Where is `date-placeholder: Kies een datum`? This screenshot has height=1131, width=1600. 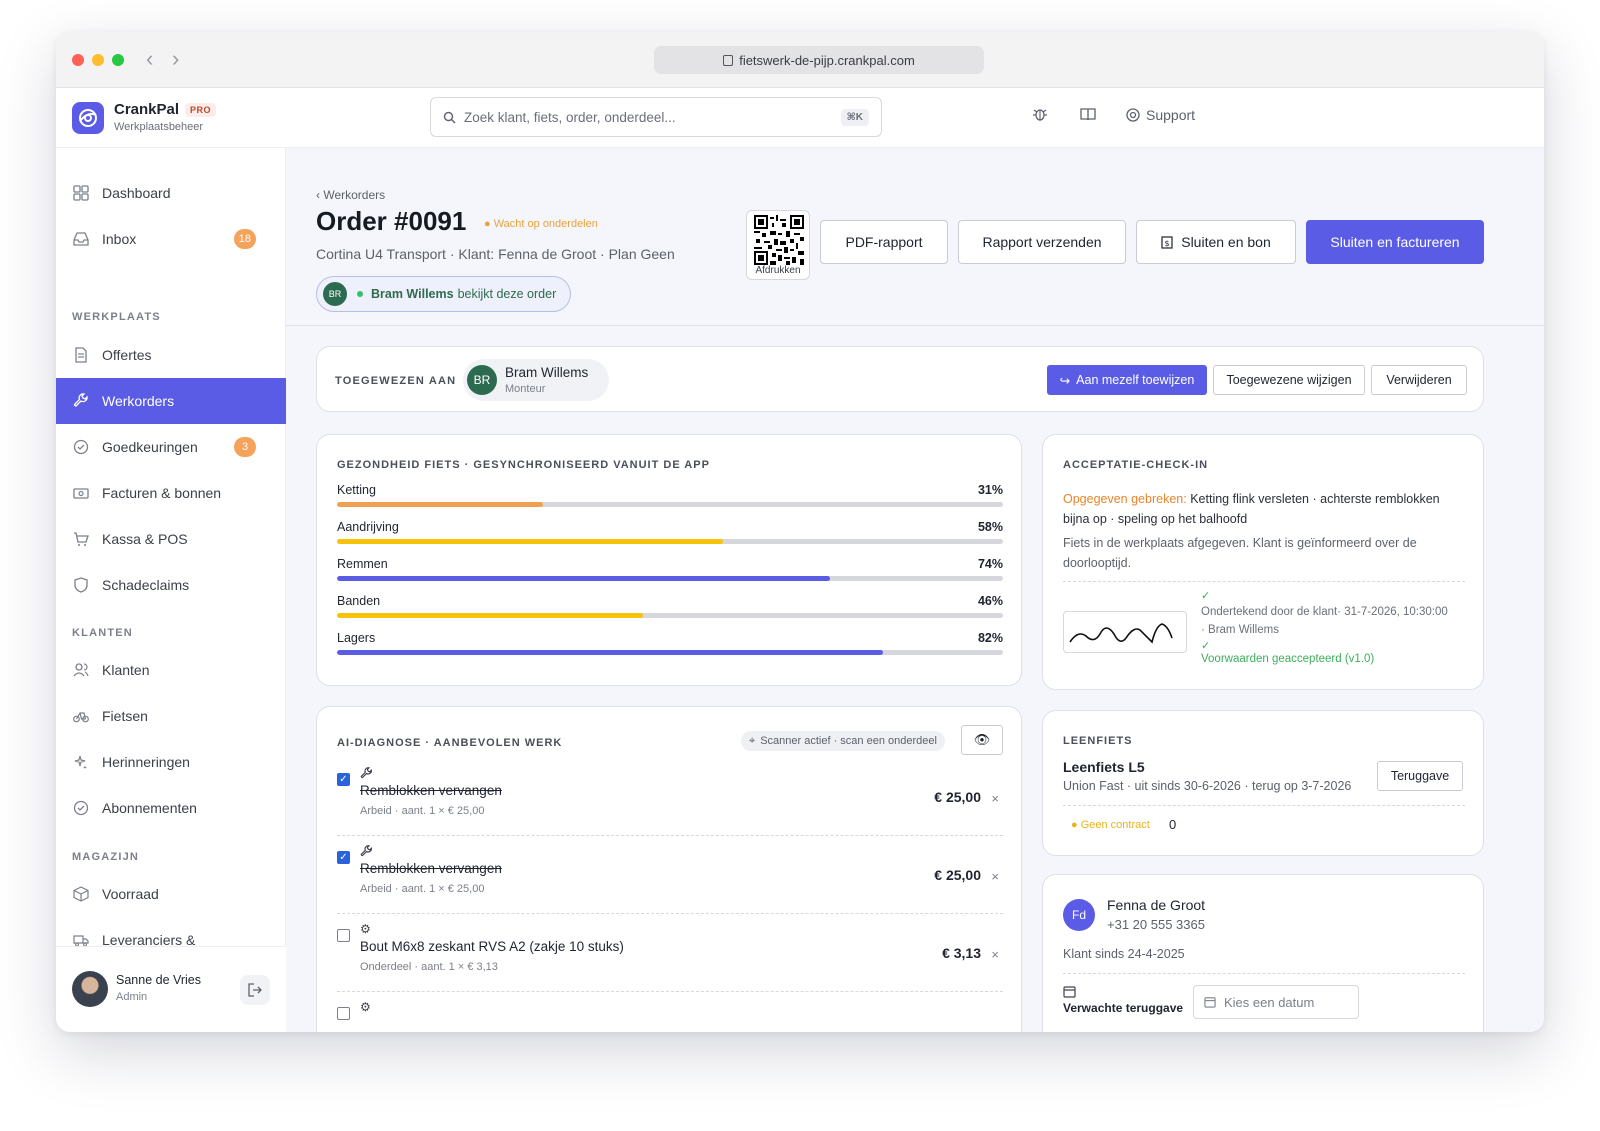 date-placeholder: Kies een datum is located at coordinates (1269, 1002).